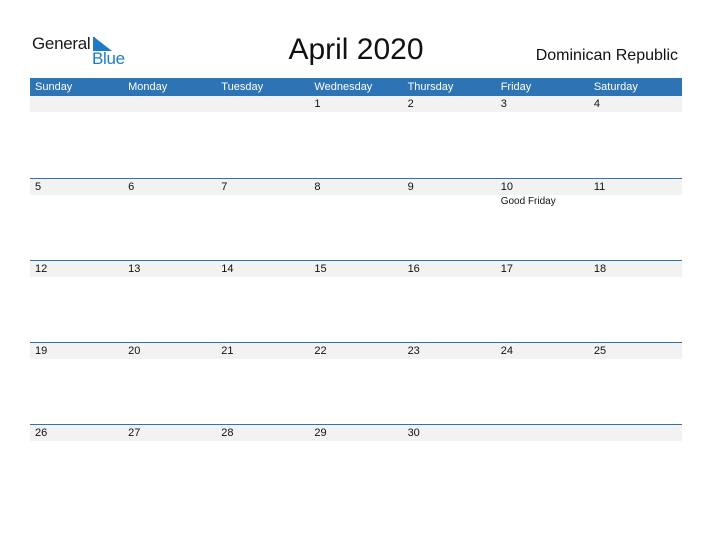 The image size is (712, 550). Describe the element at coordinates (413, 269) in the screenshot. I see `day-number: 16` at that location.